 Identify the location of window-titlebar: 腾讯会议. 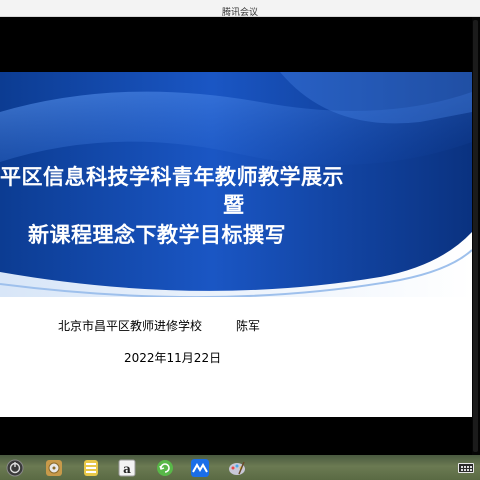
(240, 9).